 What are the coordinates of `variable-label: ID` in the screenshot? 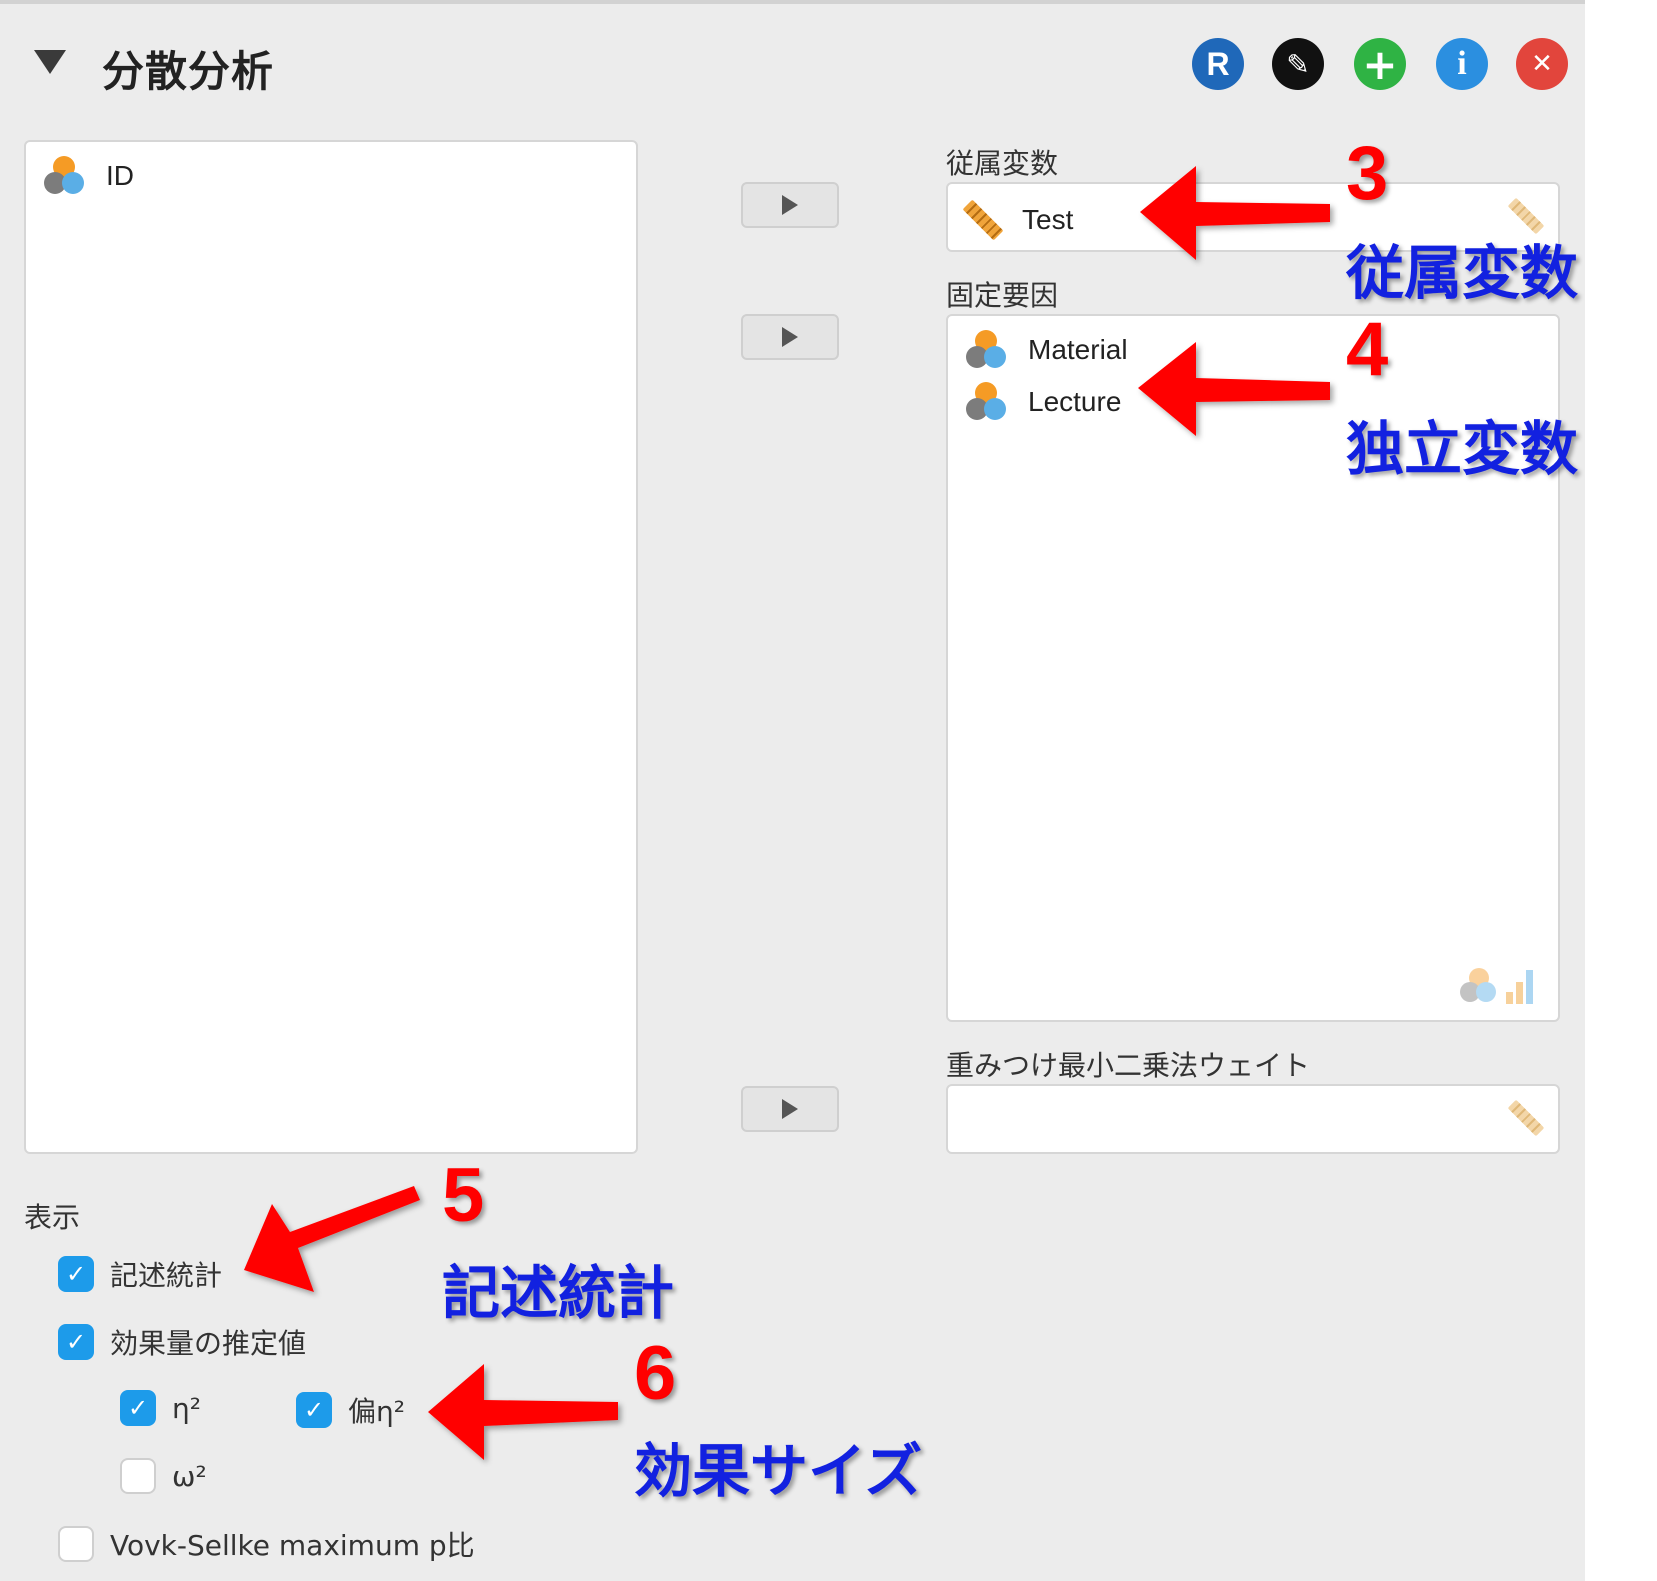 It's located at (120, 175).